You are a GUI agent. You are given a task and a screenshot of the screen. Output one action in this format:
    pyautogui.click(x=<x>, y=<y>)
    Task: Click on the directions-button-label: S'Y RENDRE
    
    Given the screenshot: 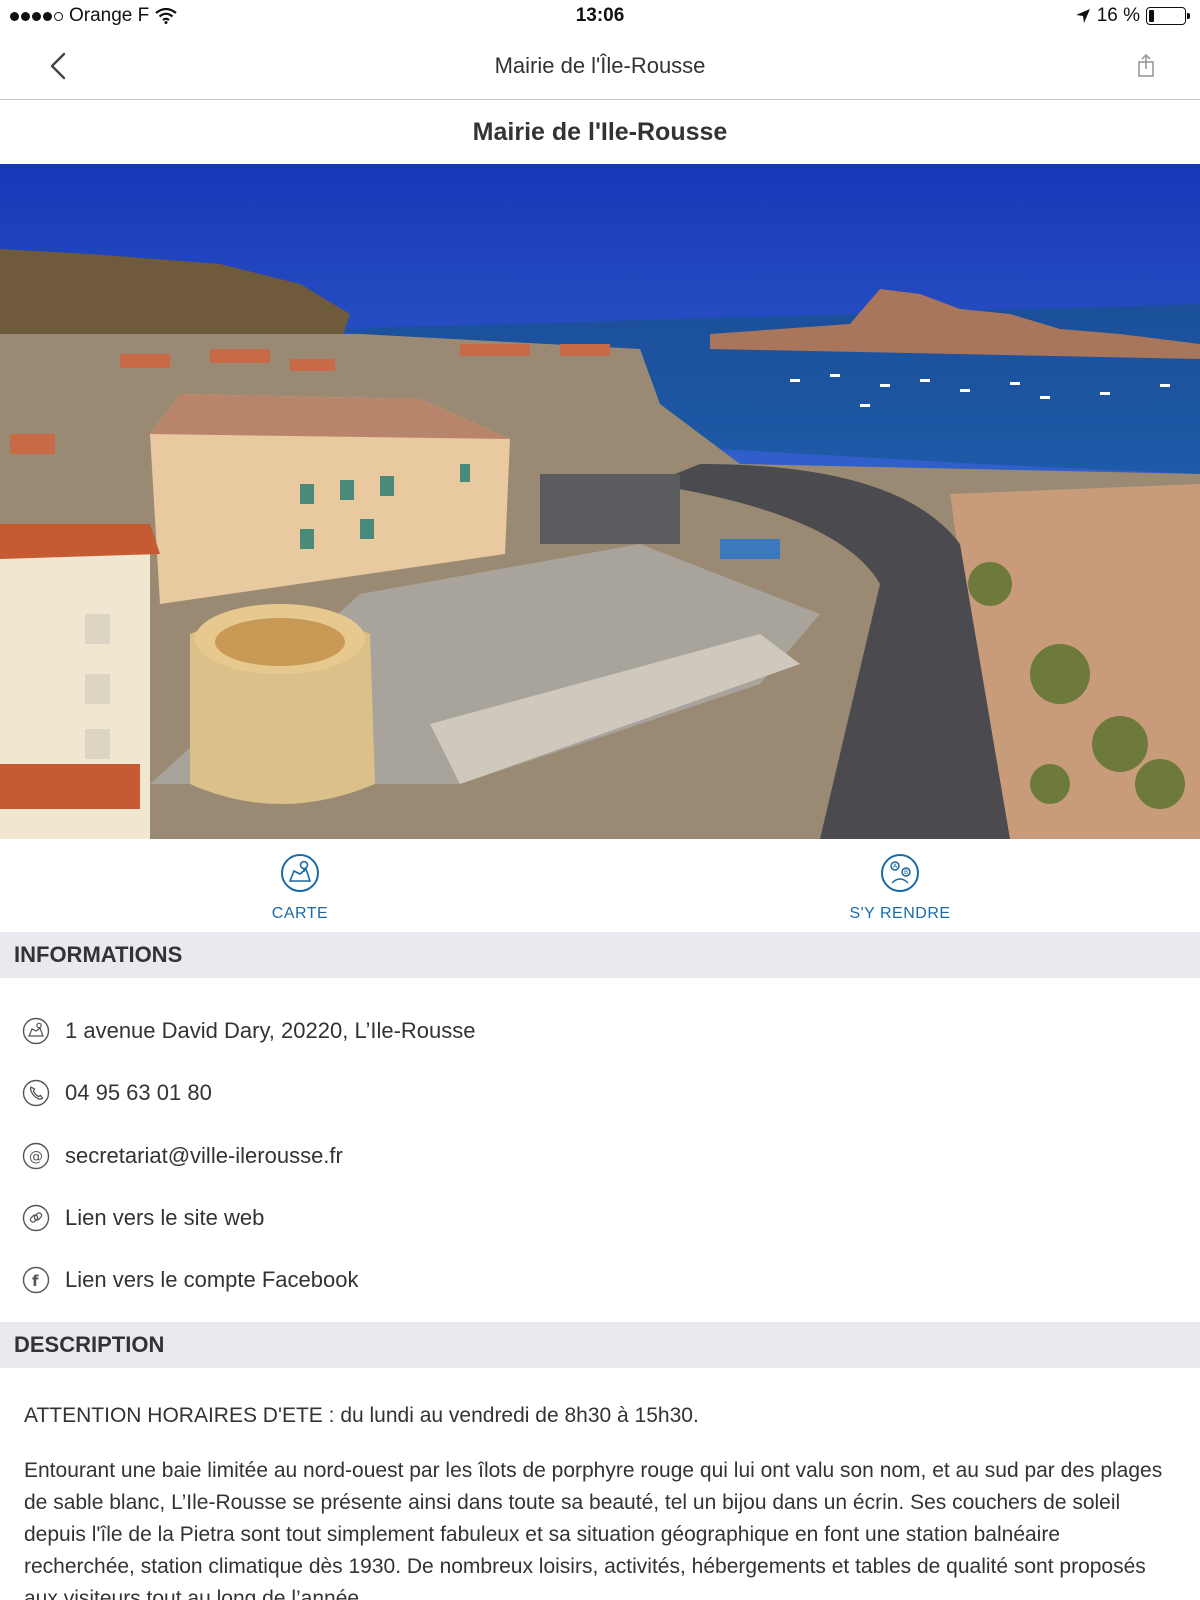 What is the action you would take?
    pyautogui.click(x=900, y=913)
    